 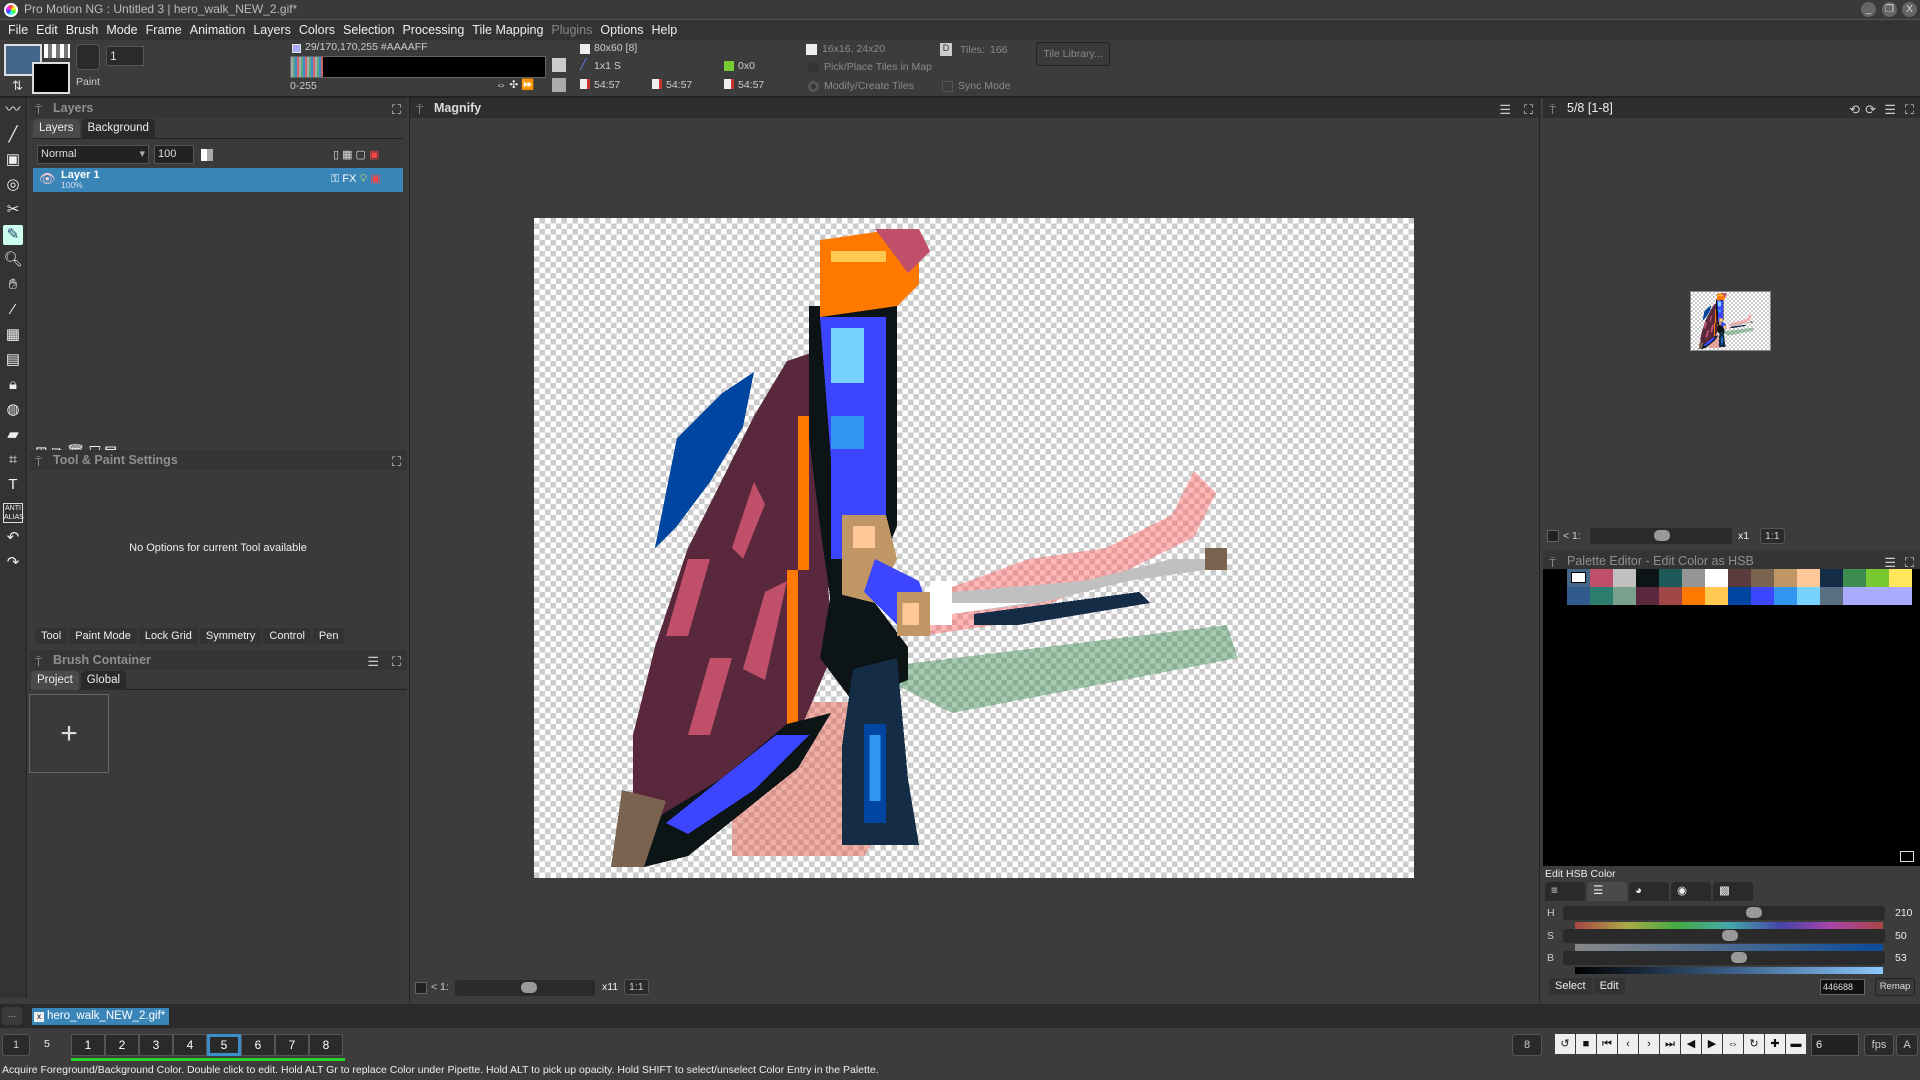 What do you see at coordinates (13, 160) in the screenshot?
I see `rectangle-tool-icon: ▣` at bounding box center [13, 160].